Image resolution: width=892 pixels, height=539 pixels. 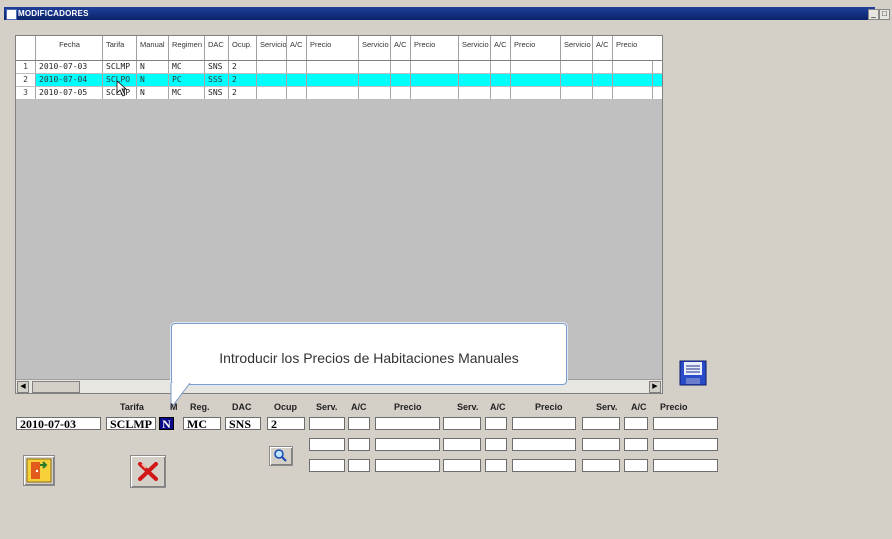 I want to click on table-row: 3 2010-07-05 SCLMP N MC SNS 2, so click(x=339, y=93).